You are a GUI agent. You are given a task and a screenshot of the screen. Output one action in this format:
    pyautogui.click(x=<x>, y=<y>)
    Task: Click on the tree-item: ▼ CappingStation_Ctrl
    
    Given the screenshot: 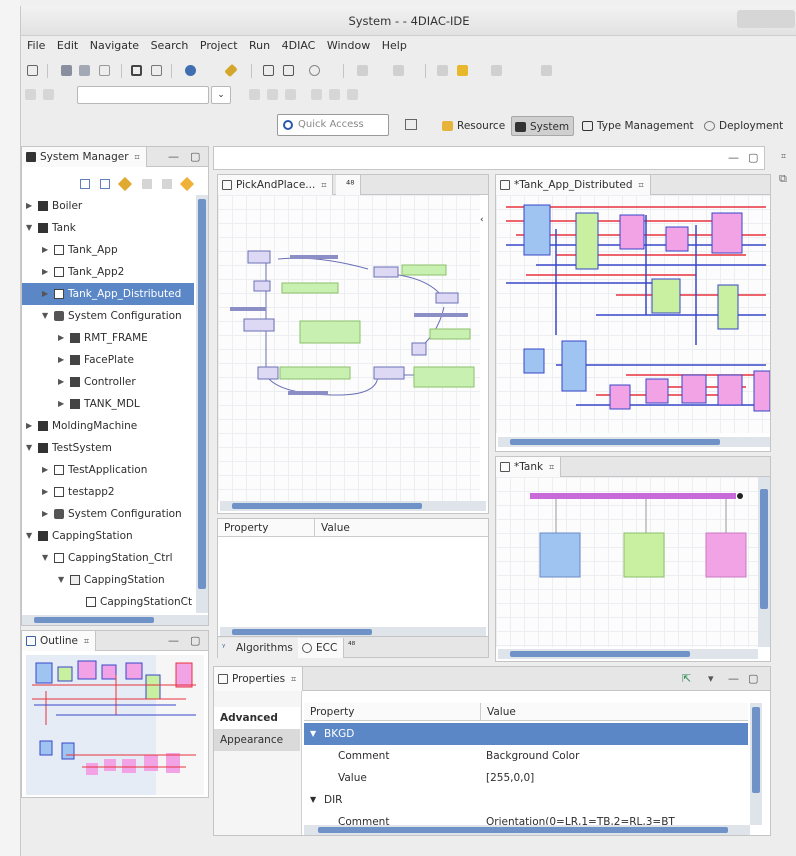 What is the action you would take?
    pyautogui.click(x=108, y=558)
    